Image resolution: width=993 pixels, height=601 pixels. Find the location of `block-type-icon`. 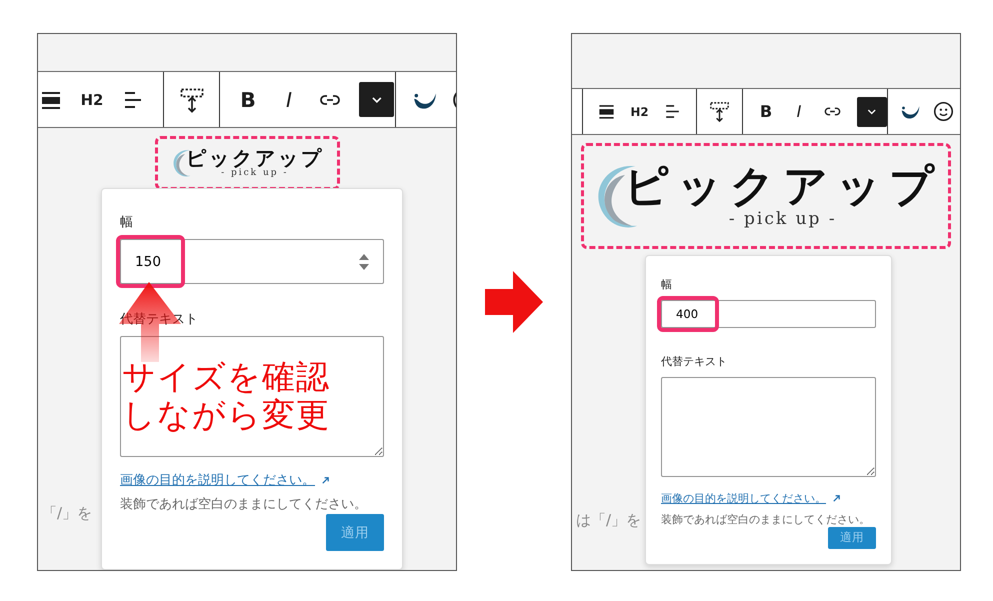

block-type-icon is located at coordinates (606, 111).